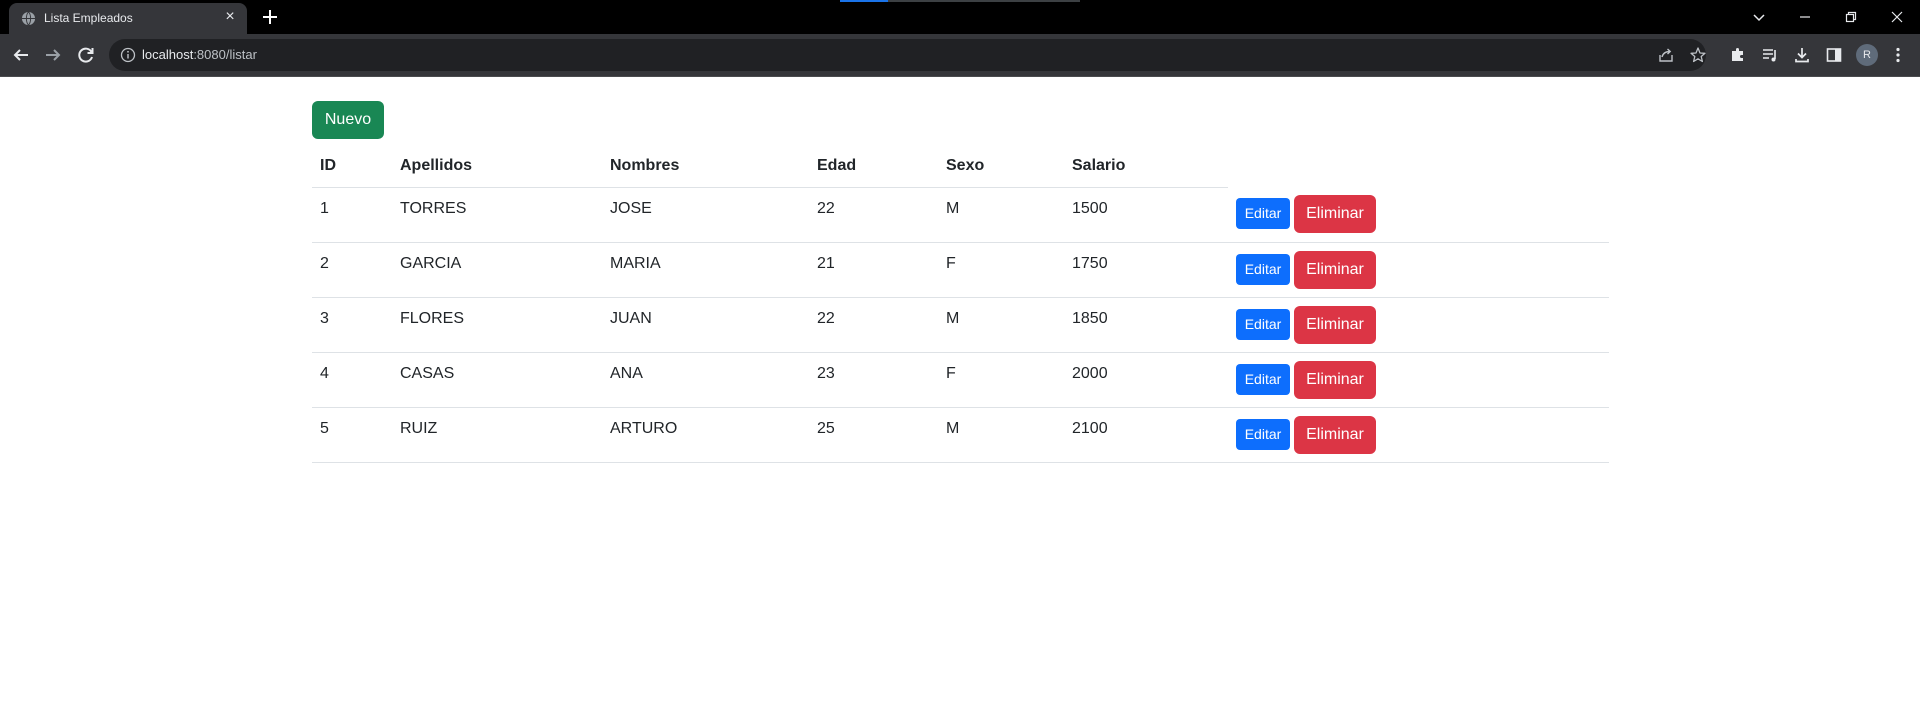 The height and width of the screenshot is (718, 1920). Describe the element at coordinates (497, 166) in the screenshot. I see `header-apellidos: Apellidos` at that location.